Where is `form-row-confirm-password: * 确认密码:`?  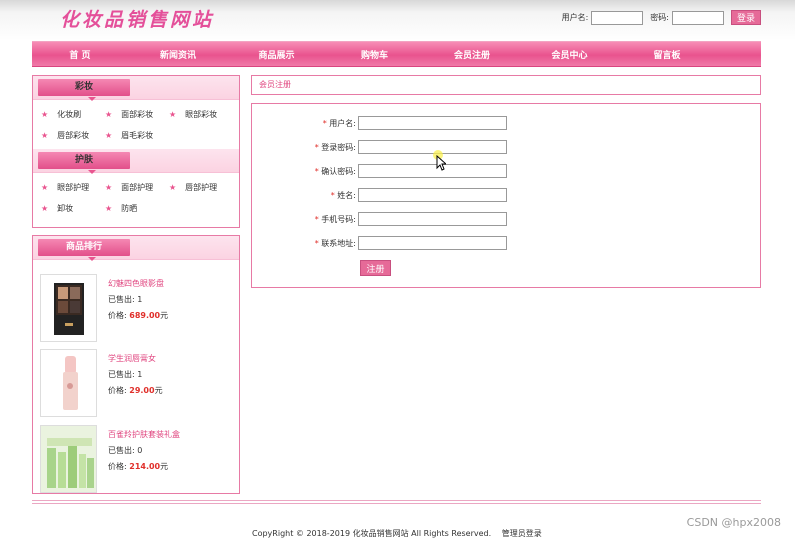
form-row-confirm-password: * 确认密码: is located at coordinates (379, 171).